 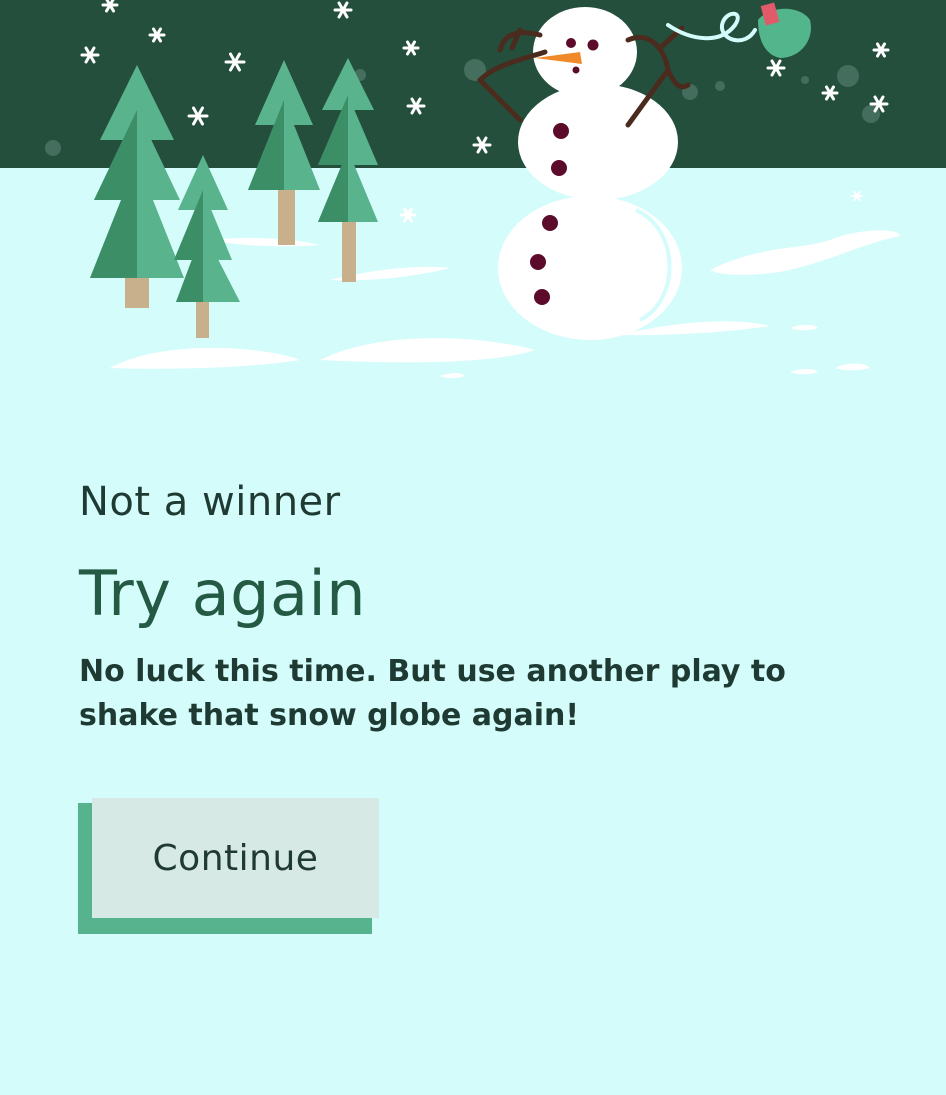 What do you see at coordinates (223, 593) in the screenshot?
I see `result-headline: Try again` at bounding box center [223, 593].